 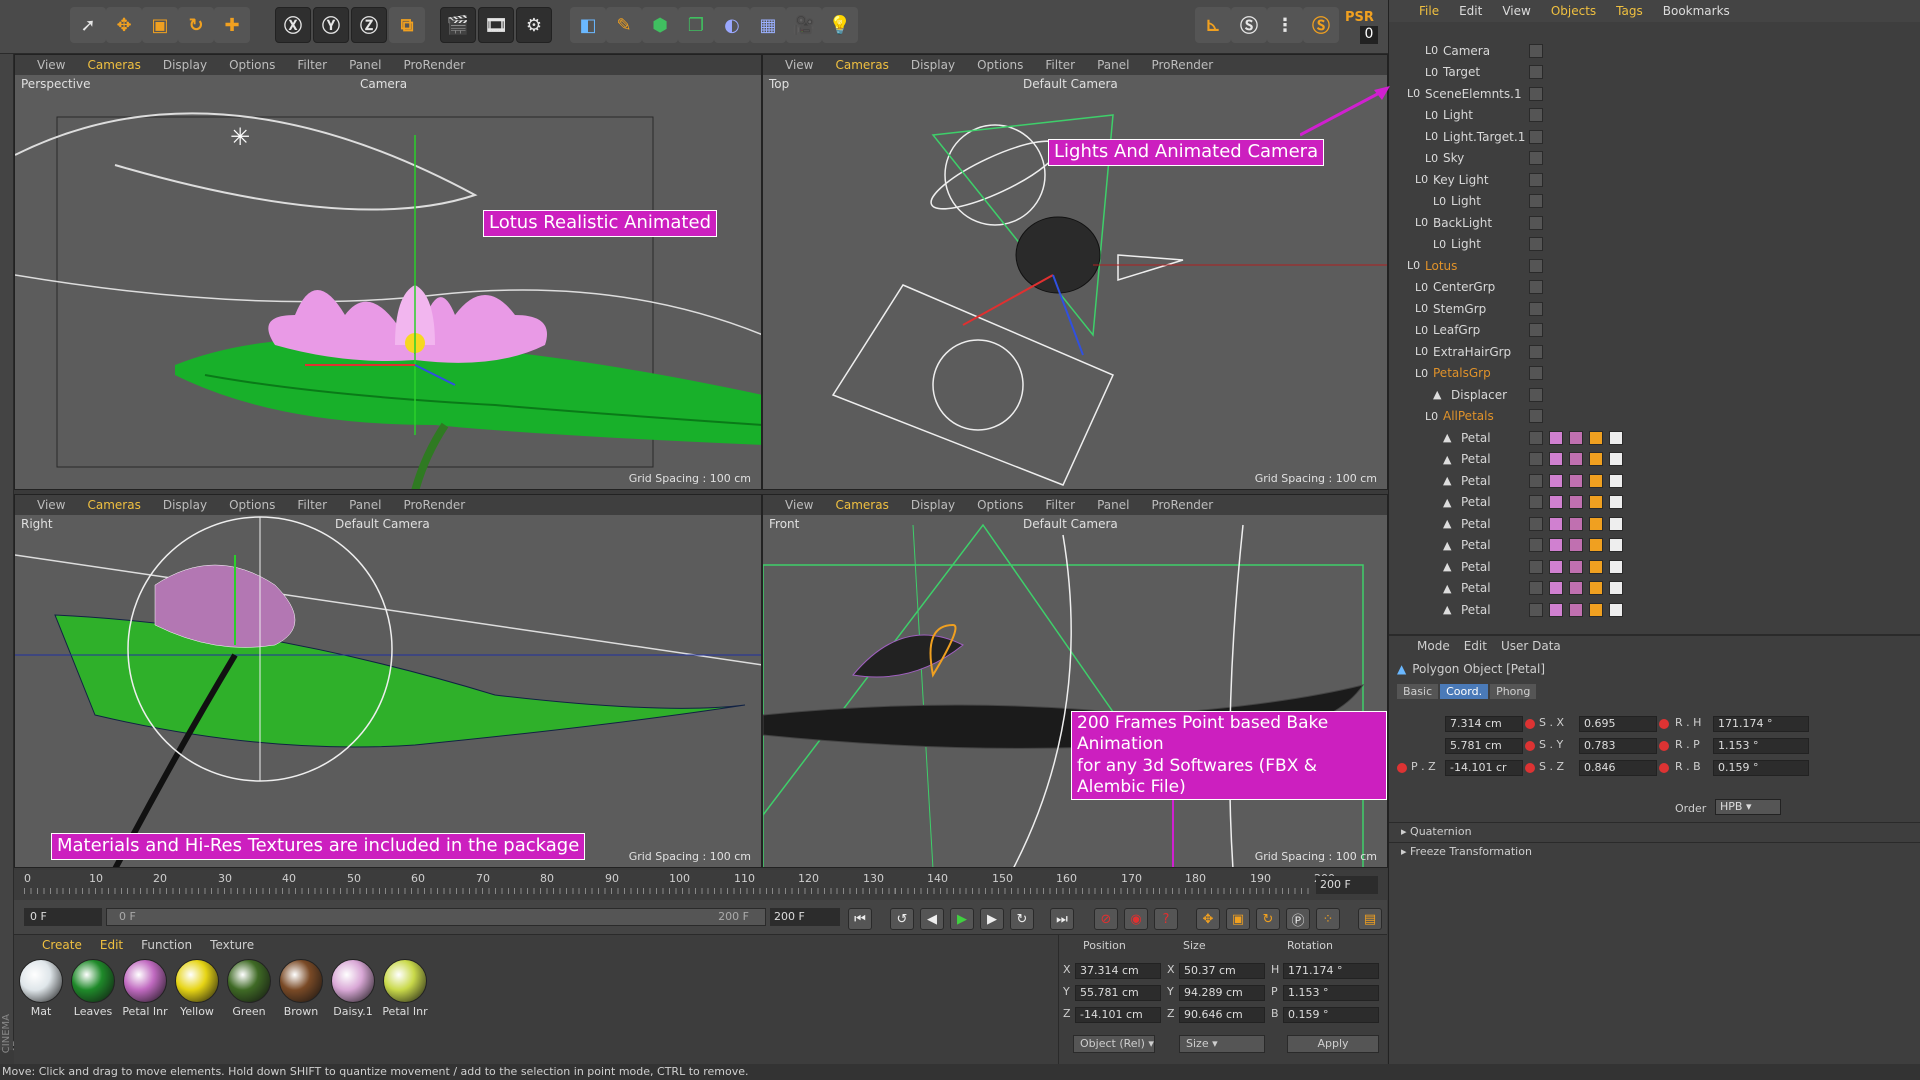 What do you see at coordinates (232, 25) in the screenshot?
I see `add-tool-icon: ✚` at bounding box center [232, 25].